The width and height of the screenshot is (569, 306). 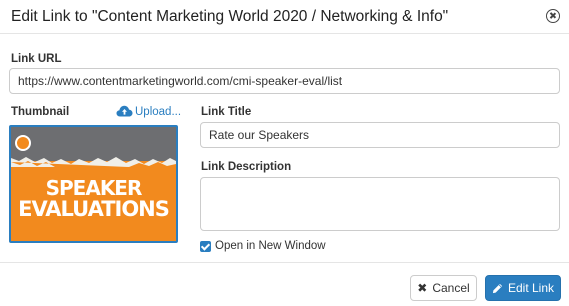 What do you see at coordinates (531, 288) in the screenshot?
I see `edit-link-button-label: Edit Link` at bounding box center [531, 288].